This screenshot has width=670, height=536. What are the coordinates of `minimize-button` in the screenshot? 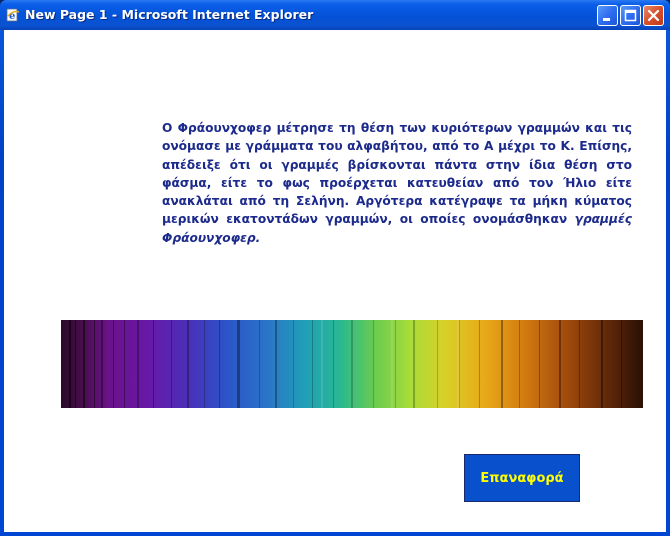 It's located at (607, 15).